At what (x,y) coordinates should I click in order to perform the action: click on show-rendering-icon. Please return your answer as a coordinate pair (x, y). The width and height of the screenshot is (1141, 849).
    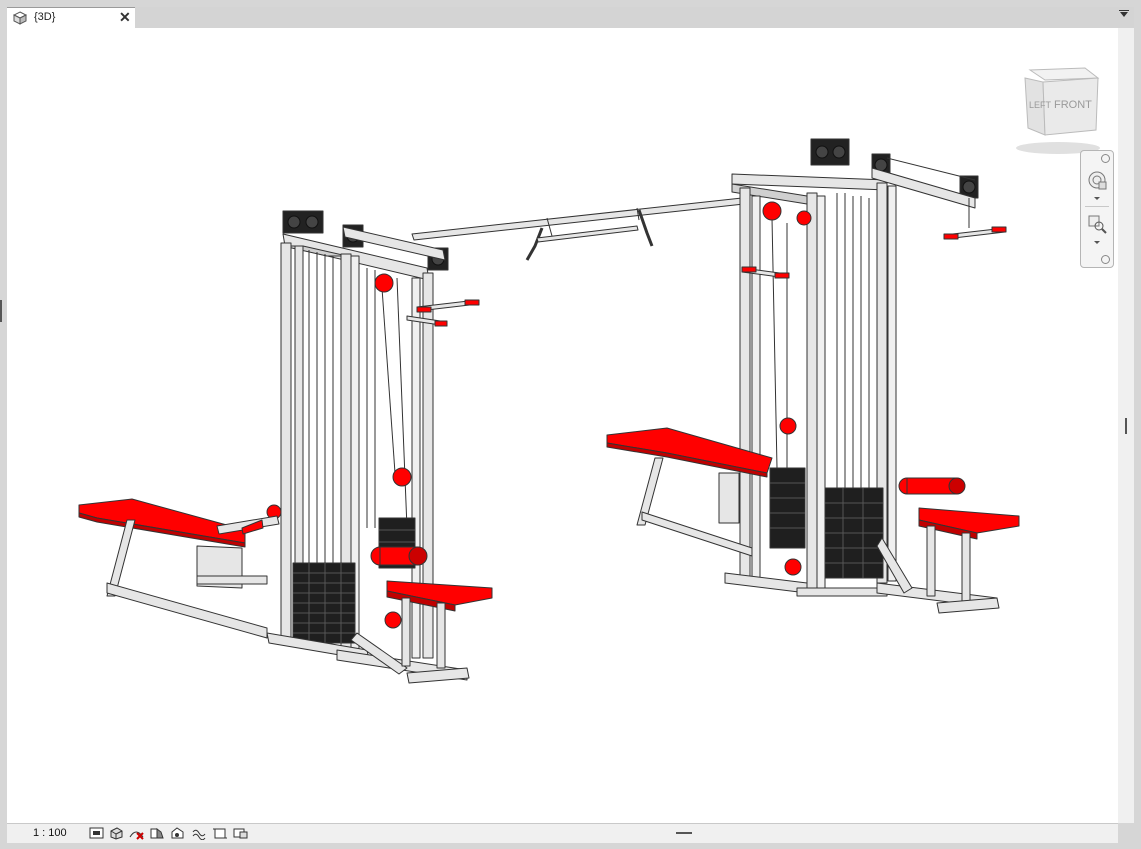
    Looking at the image, I should click on (177, 833).